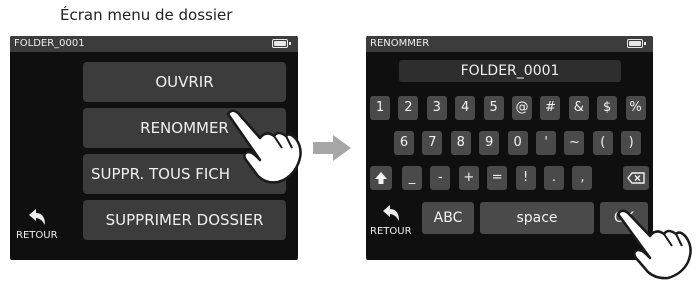  What do you see at coordinates (607, 108) in the screenshot?
I see `key-row1-8: $` at bounding box center [607, 108].